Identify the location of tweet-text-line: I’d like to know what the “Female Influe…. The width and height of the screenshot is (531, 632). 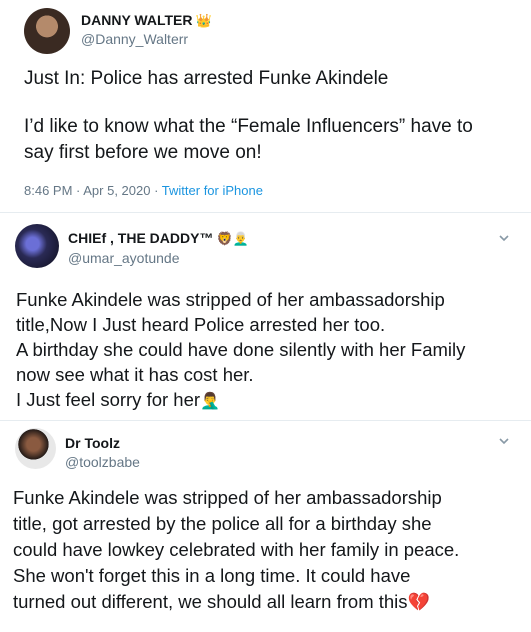
(248, 139).